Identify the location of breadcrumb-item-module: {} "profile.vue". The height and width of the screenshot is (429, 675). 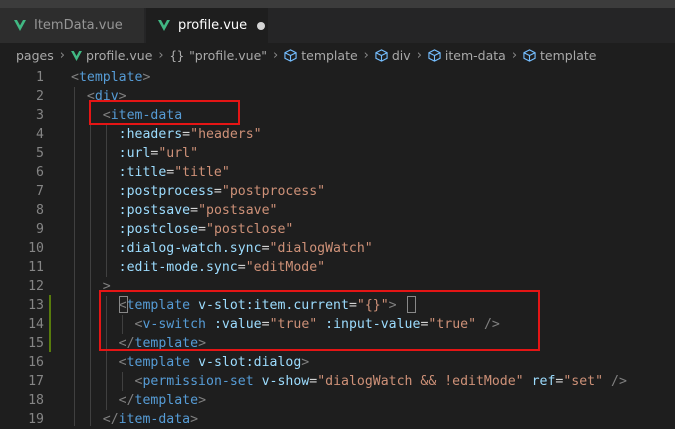
(218, 55).